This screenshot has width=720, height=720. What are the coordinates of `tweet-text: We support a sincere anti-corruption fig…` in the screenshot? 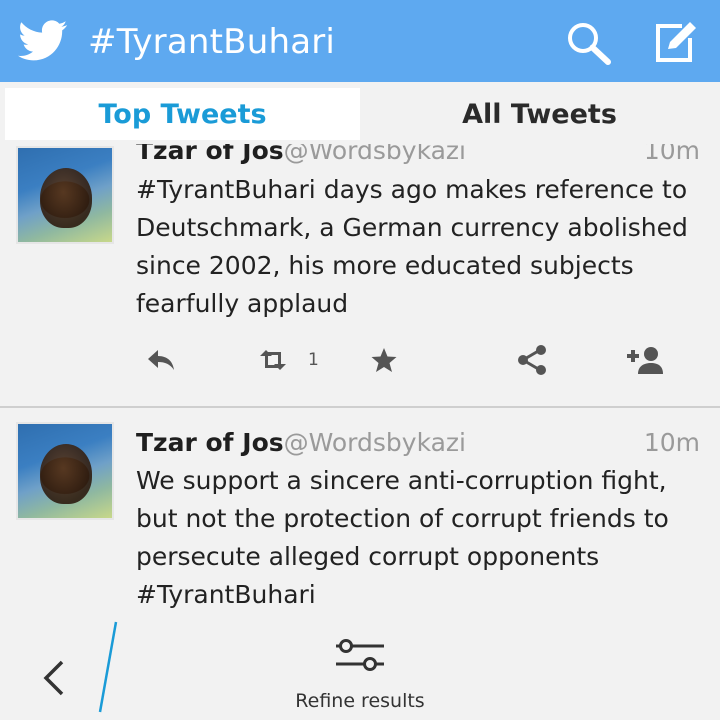 It's located at (402, 537).